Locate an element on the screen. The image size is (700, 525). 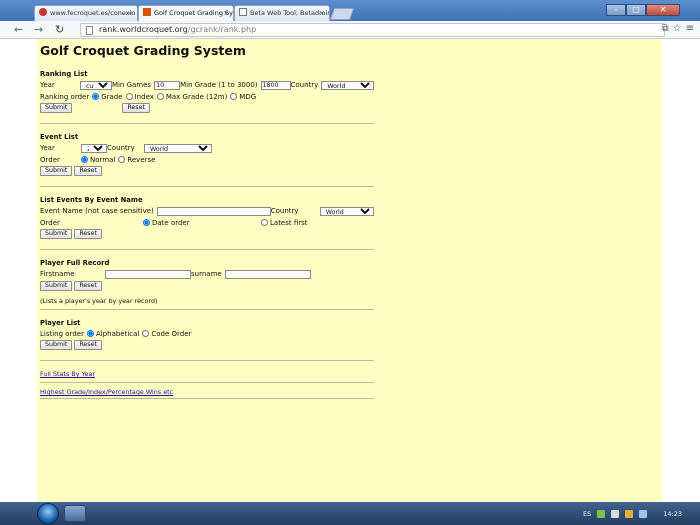
radio-latest-first-label: Latest first is located at coordinates (289, 222).